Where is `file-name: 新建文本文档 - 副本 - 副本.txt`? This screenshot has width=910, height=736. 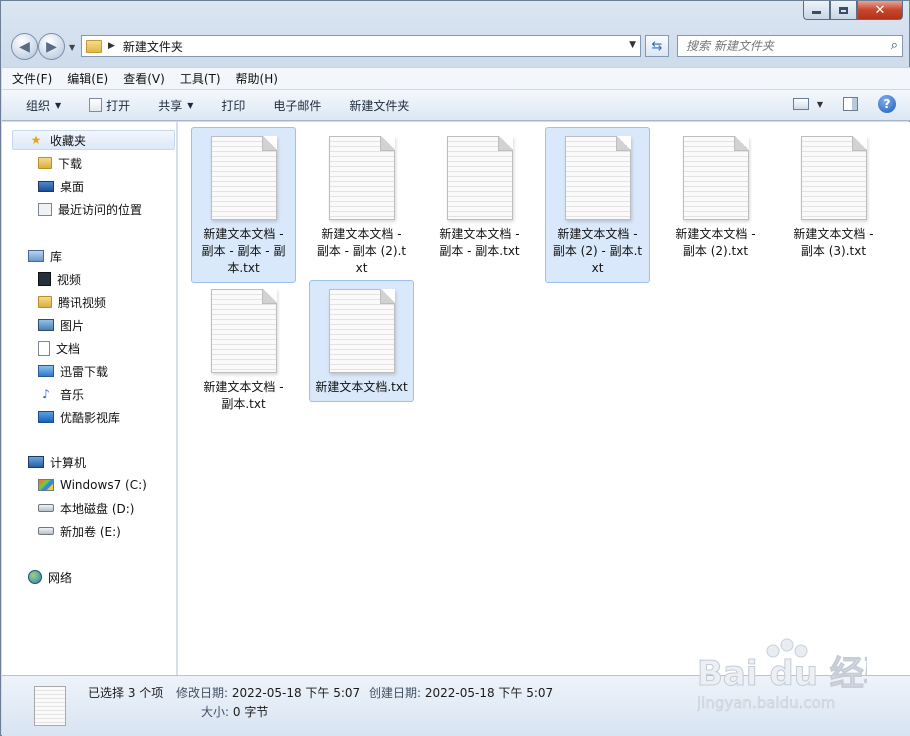
file-name: 新建文本文档 - 副本 - 副本.txt is located at coordinates (479, 242).